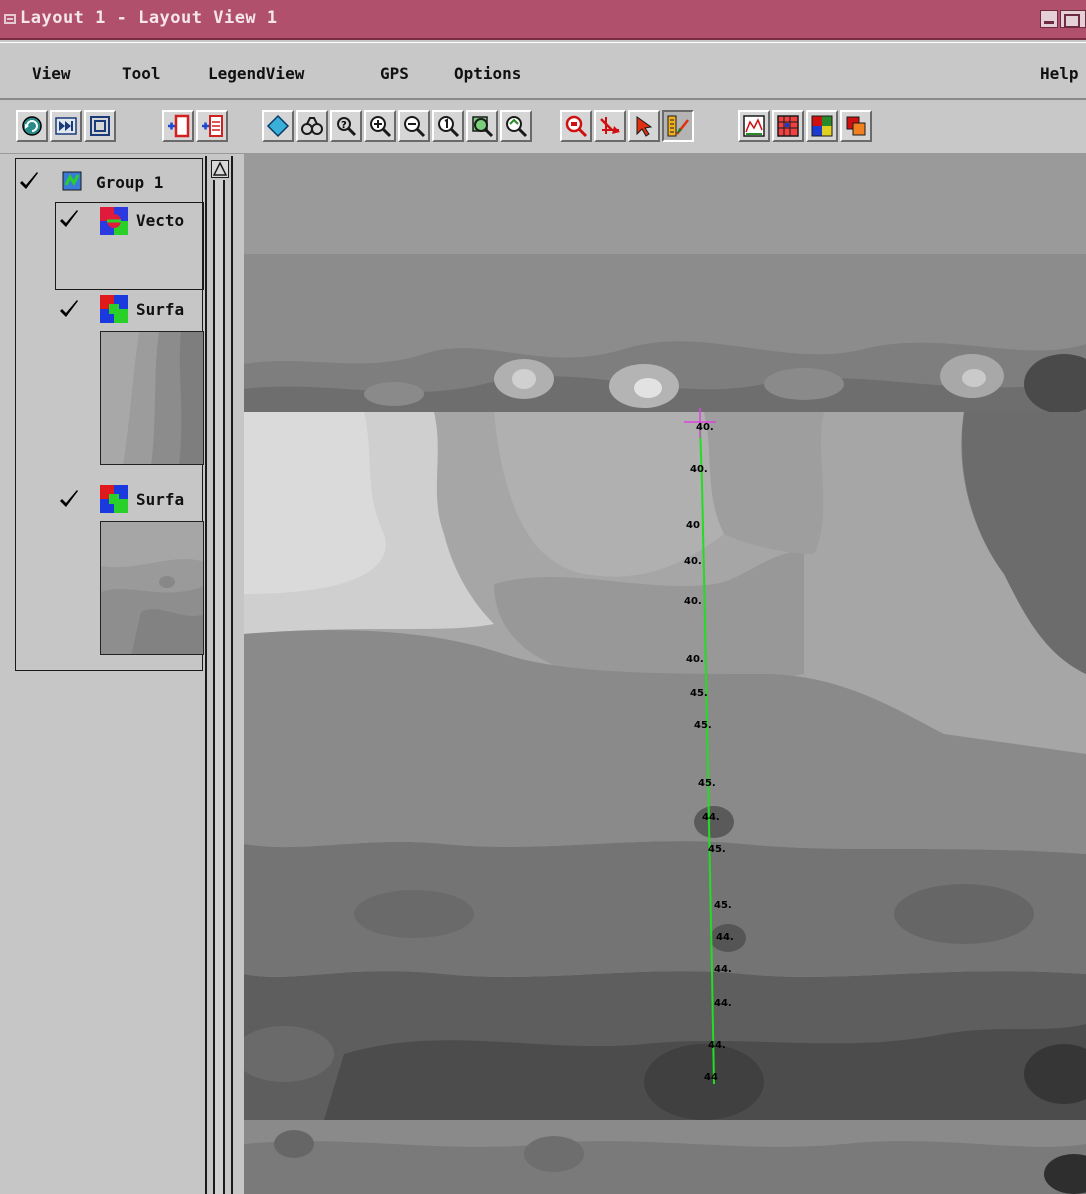 This screenshot has width=1086, height=1194. I want to click on pointer-icon, so click(644, 126).